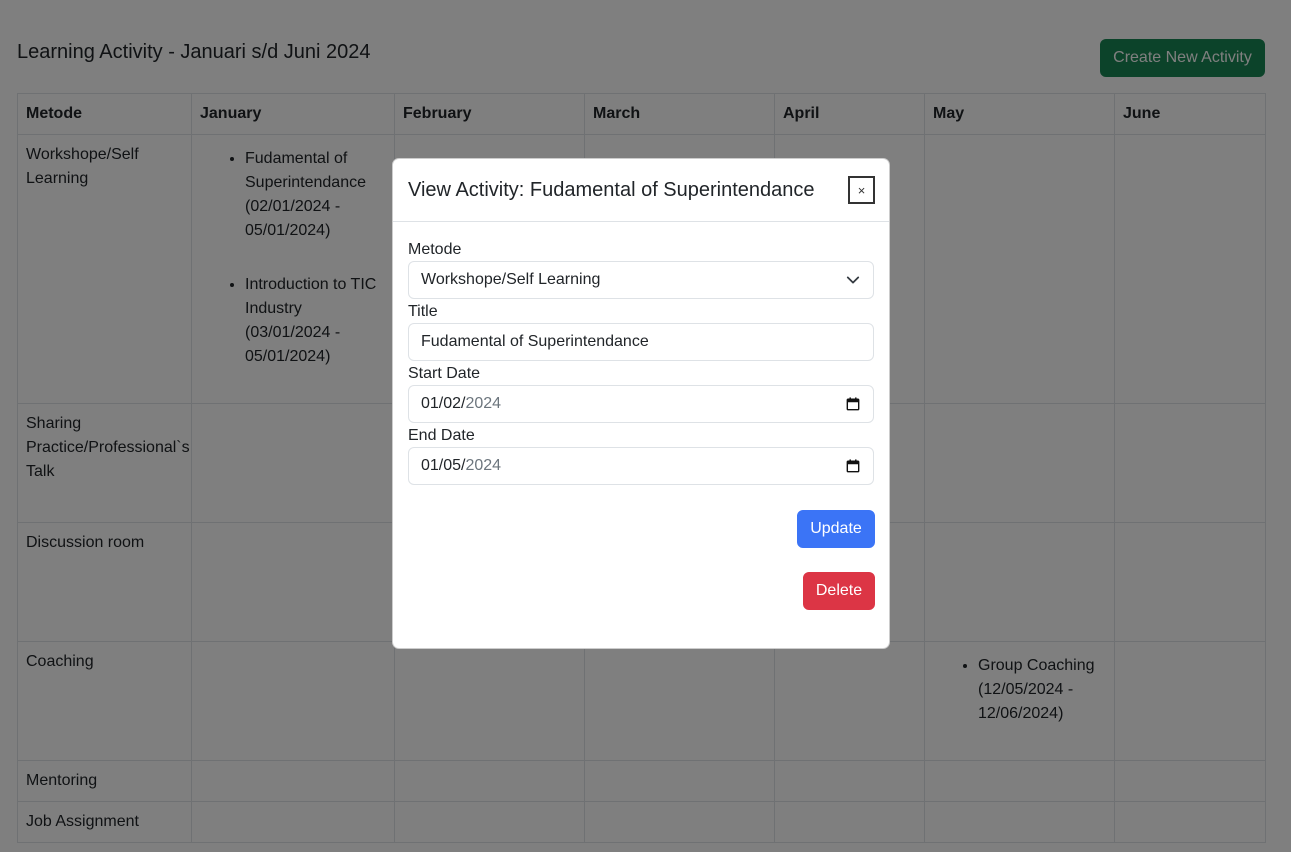 This screenshot has width=1291, height=852. I want to click on update-button: Update, so click(836, 529).